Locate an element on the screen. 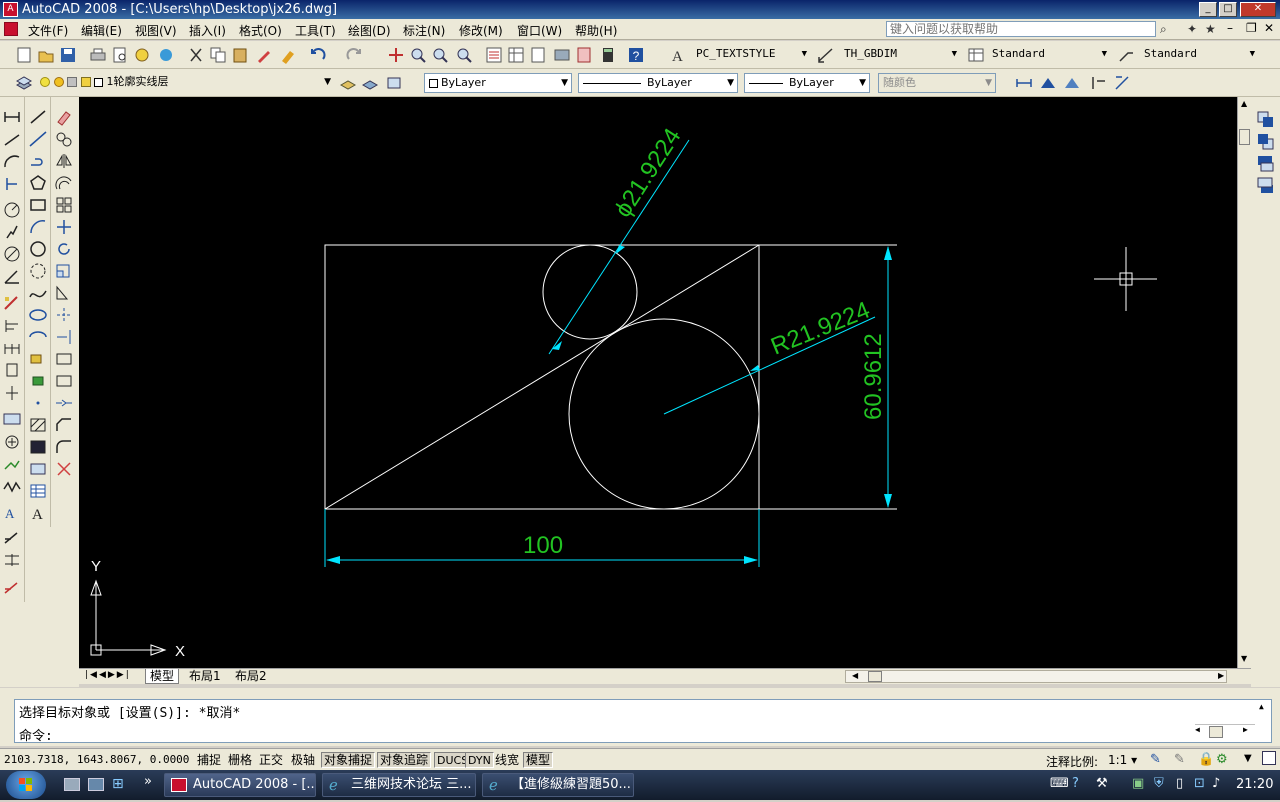 This screenshot has height=802, width=1280. status-menu-icon: ▼ is located at coordinates (1248, 758).